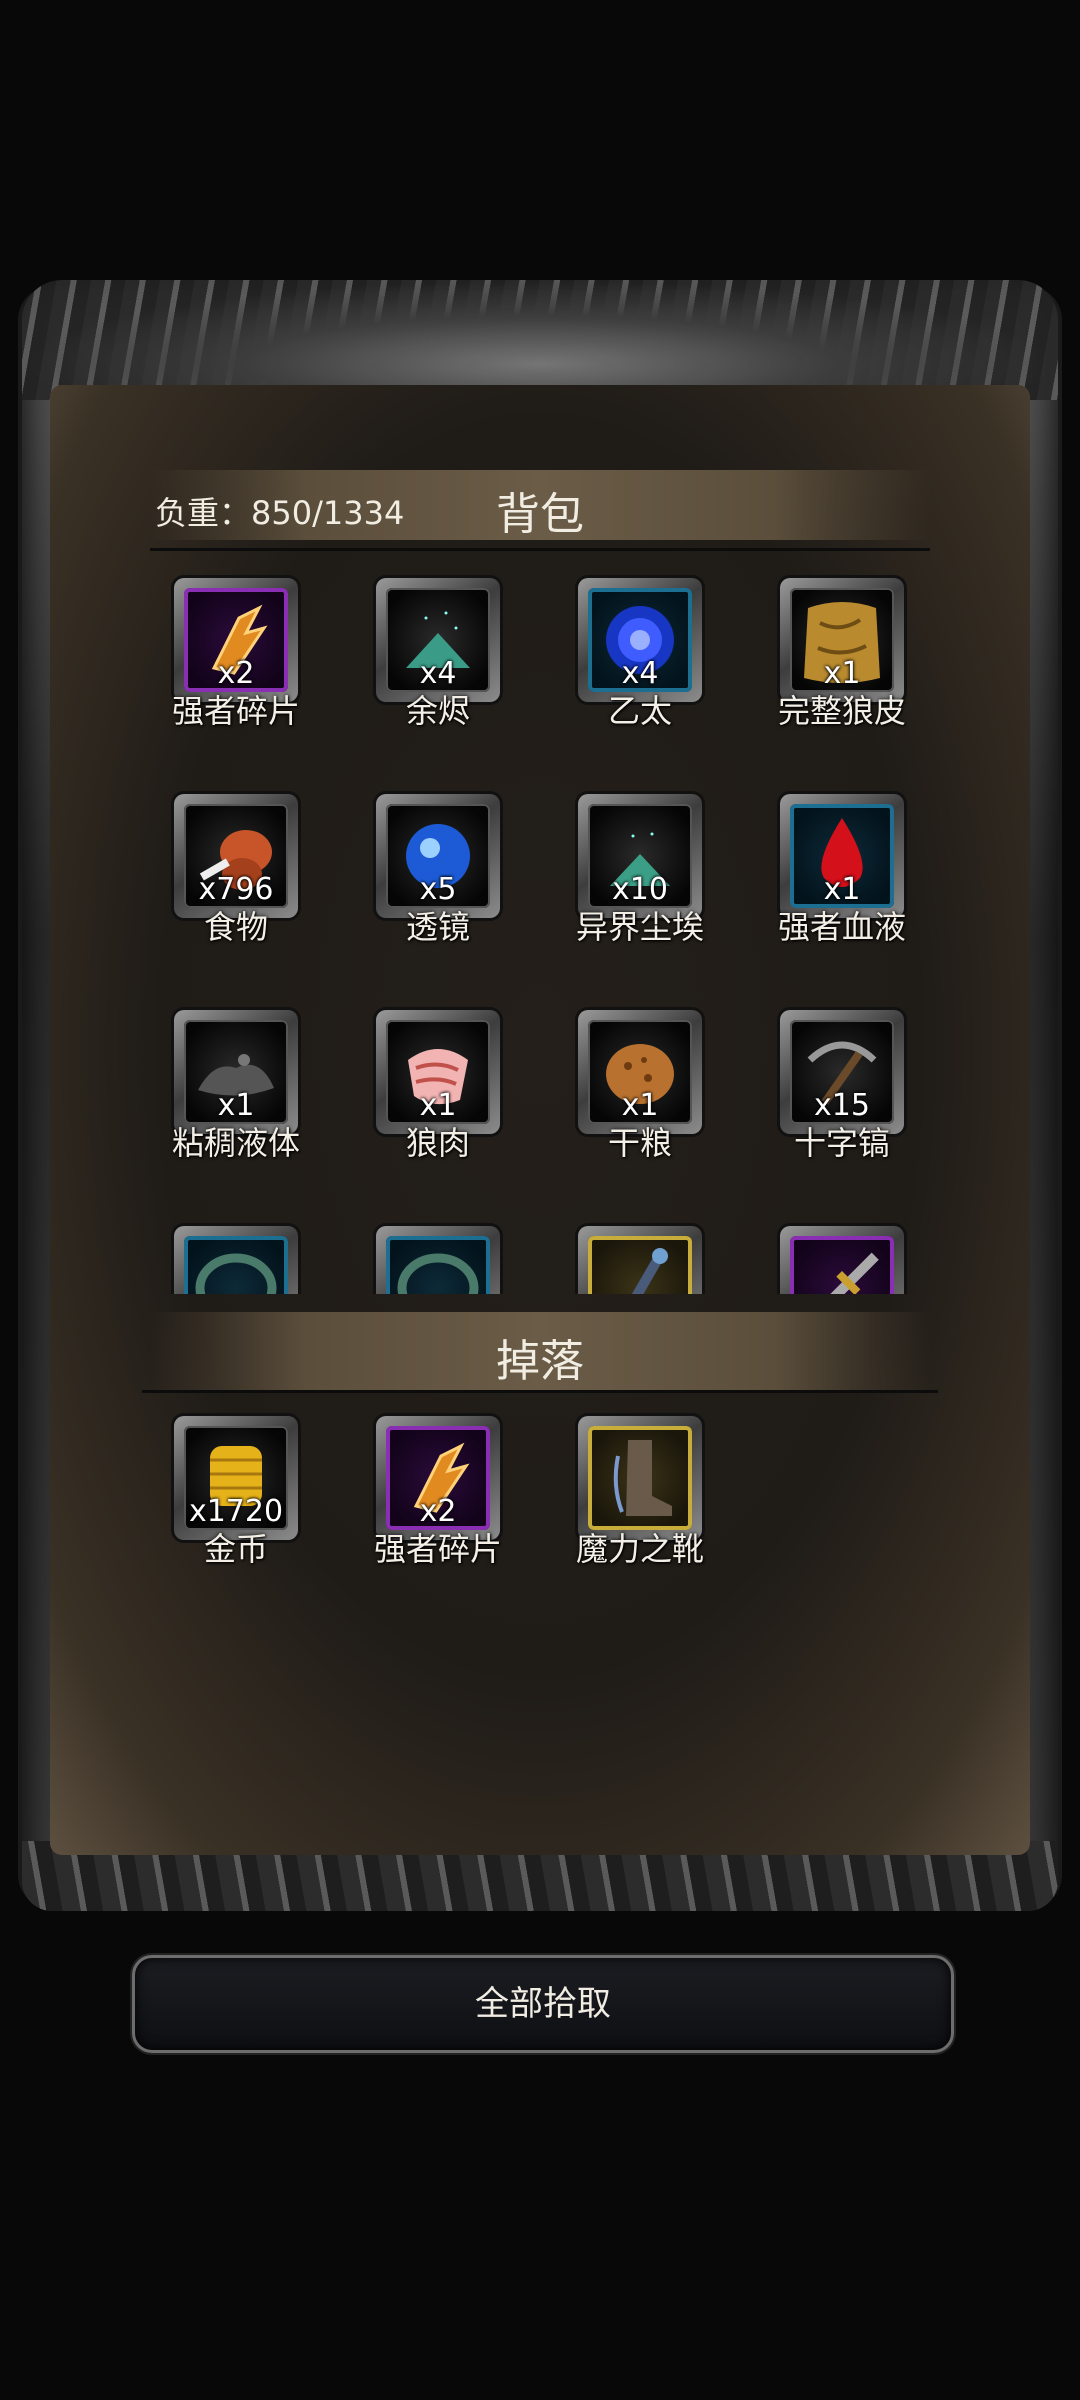 This screenshot has height=2400, width=1080. I want to click on item-slot: x4 乙太, so click(640, 654).